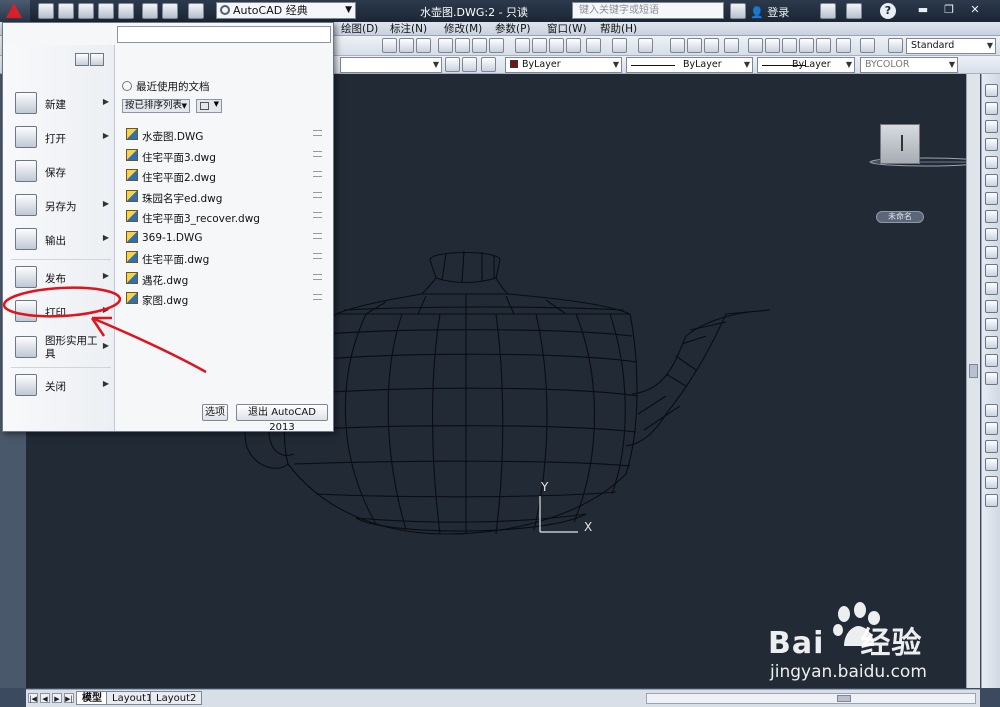  What do you see at coordinates (845, 640) in the screenshot?
I see `watermark-brand: Bai 经验` at bounding box center [845, 640].